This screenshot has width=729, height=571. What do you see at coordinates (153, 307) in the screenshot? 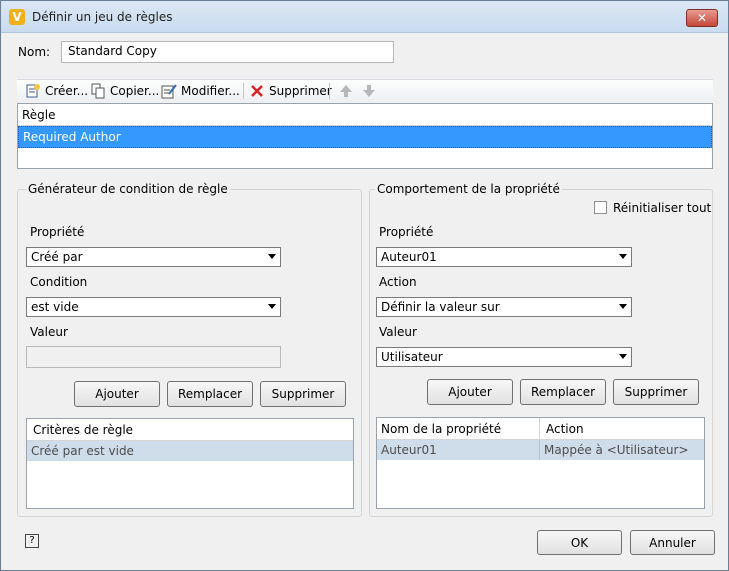
I see `condition-select: est vide` at bounding box center [153, 307].